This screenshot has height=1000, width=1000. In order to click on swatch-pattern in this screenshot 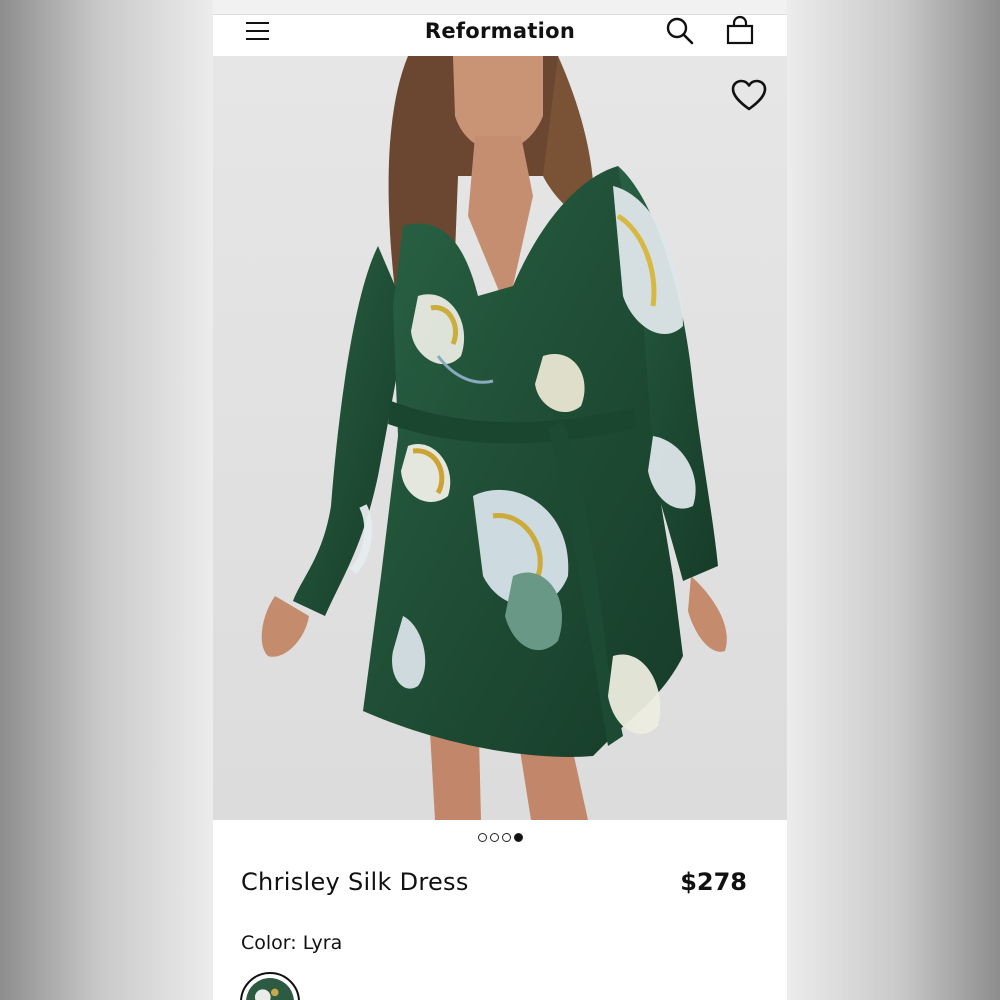, I will do `click(270, 989)`.